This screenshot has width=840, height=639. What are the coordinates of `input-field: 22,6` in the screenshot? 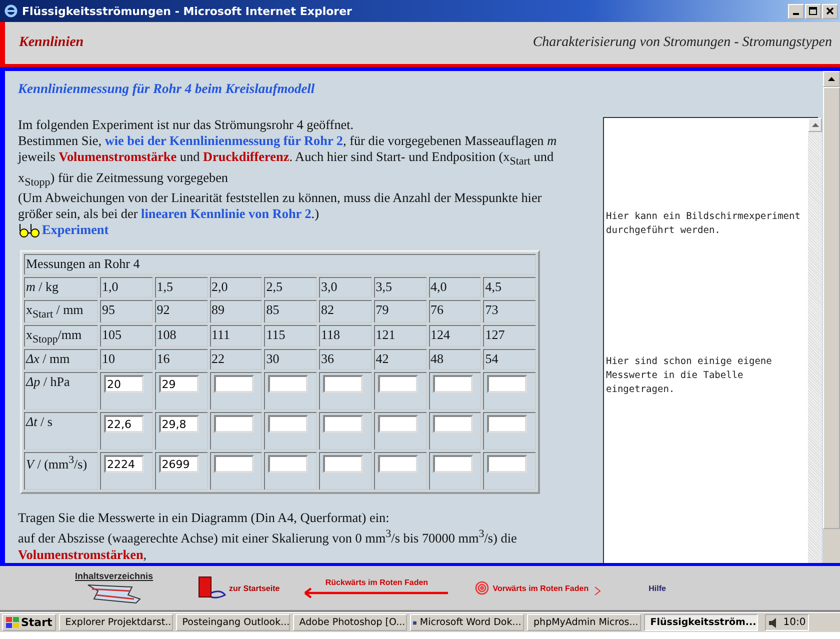 It's located at (124, 424).